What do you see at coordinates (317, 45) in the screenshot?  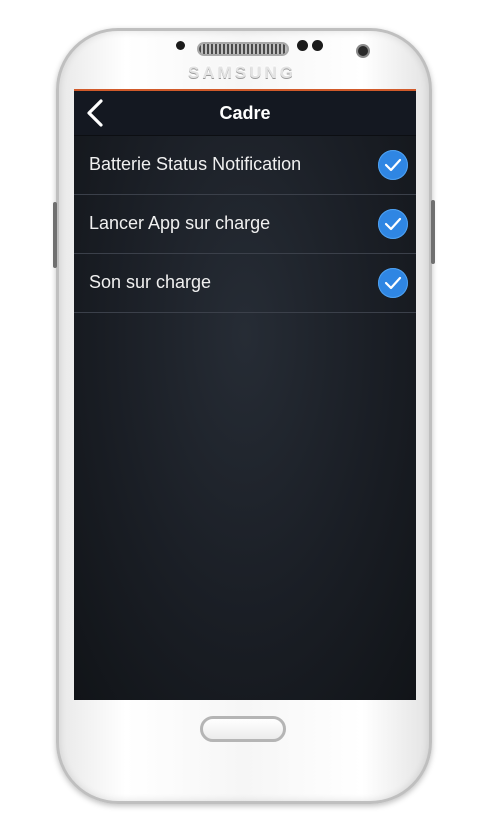 I see `sensor-dot` at bounding box center [317, 45].